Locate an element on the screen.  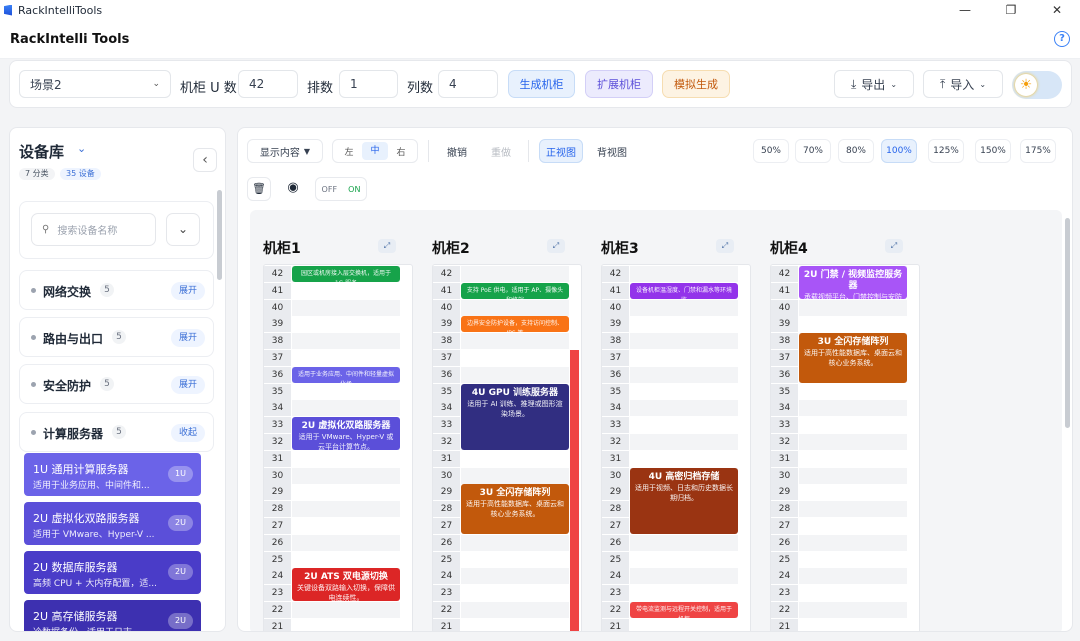
zoom-button: 80% is located at coordinates (856, 151).